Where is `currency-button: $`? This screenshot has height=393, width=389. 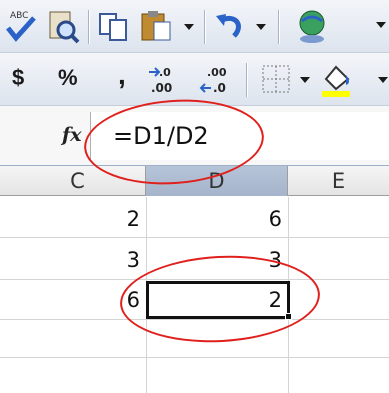 currency-button: $ is located at coordinates (18, 78).